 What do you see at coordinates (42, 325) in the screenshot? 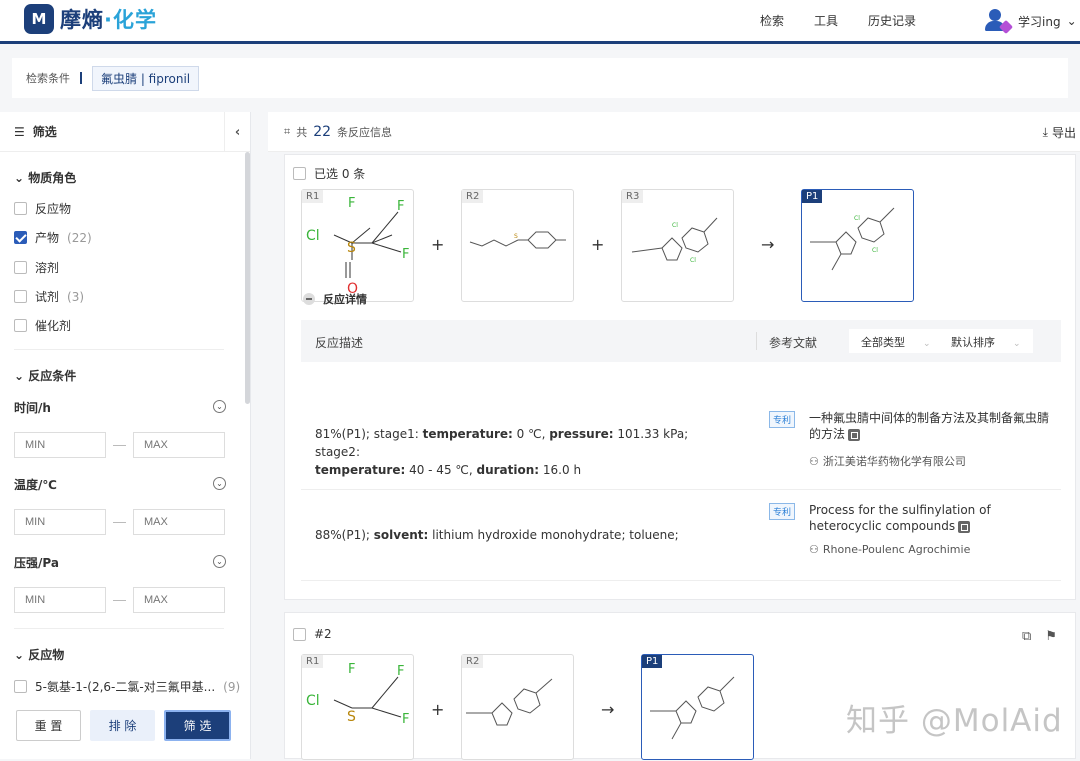
I see `role-option-catalyst: 催化剂` at bounding box center [42, 325].